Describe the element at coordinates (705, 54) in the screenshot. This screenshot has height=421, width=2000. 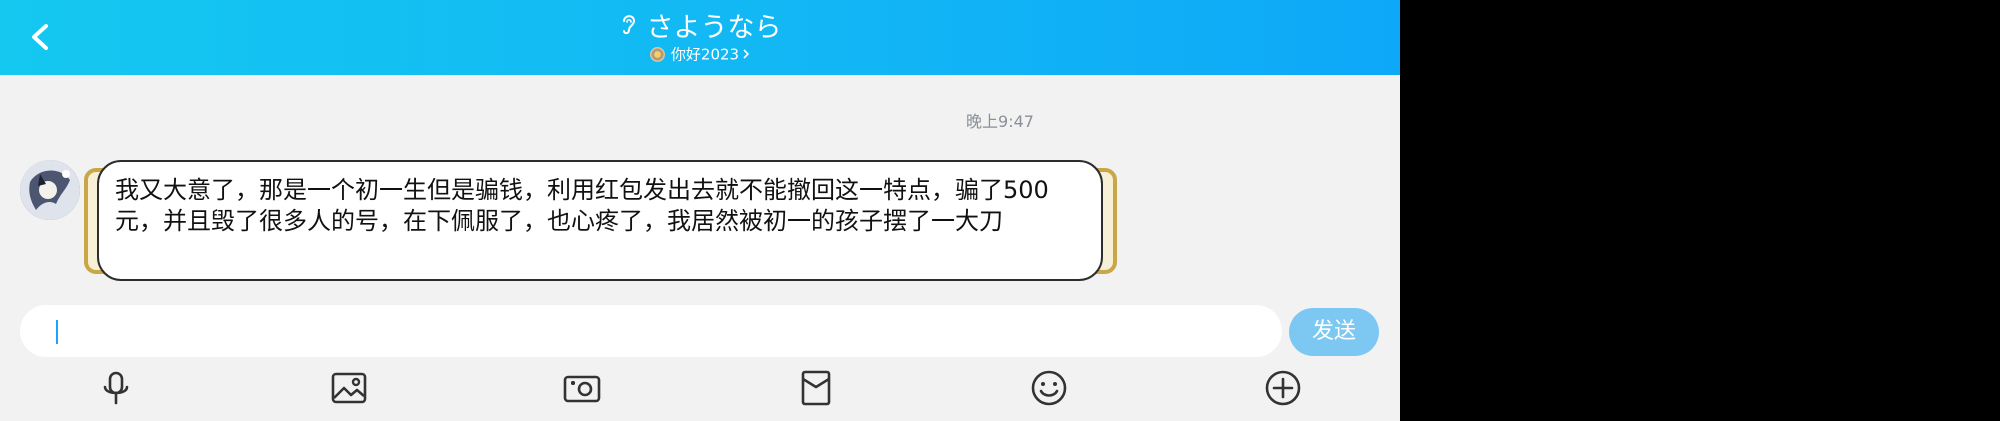
I see `contact-subtitle: 你好2023` at that location.